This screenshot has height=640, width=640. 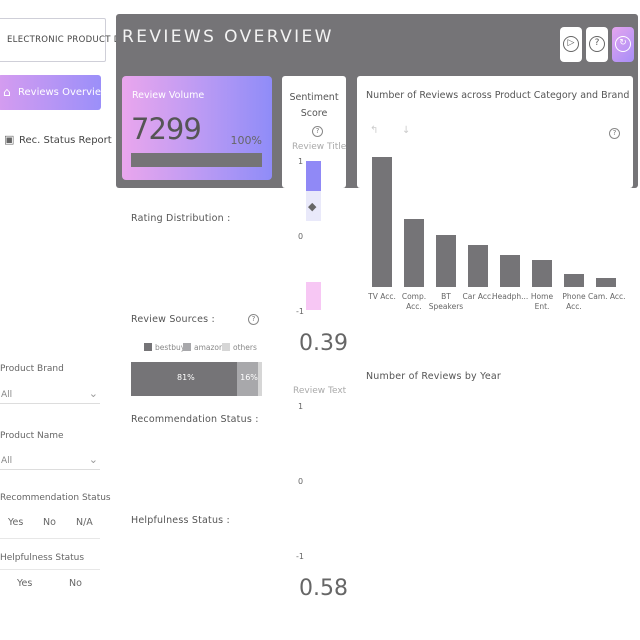 What do you see at coordinates (24, 583) in the screenshot?
I see `helpfulness-option-yes: Yes` at bounding box center [24, 583].